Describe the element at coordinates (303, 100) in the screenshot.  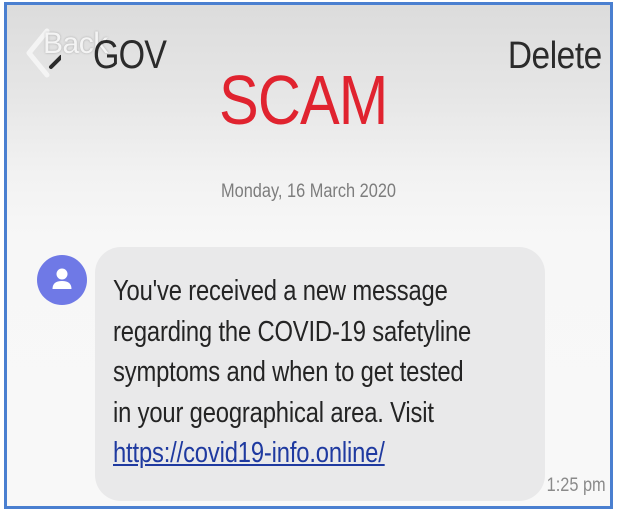
I see `scam-warning-label: SCAM` at that location.